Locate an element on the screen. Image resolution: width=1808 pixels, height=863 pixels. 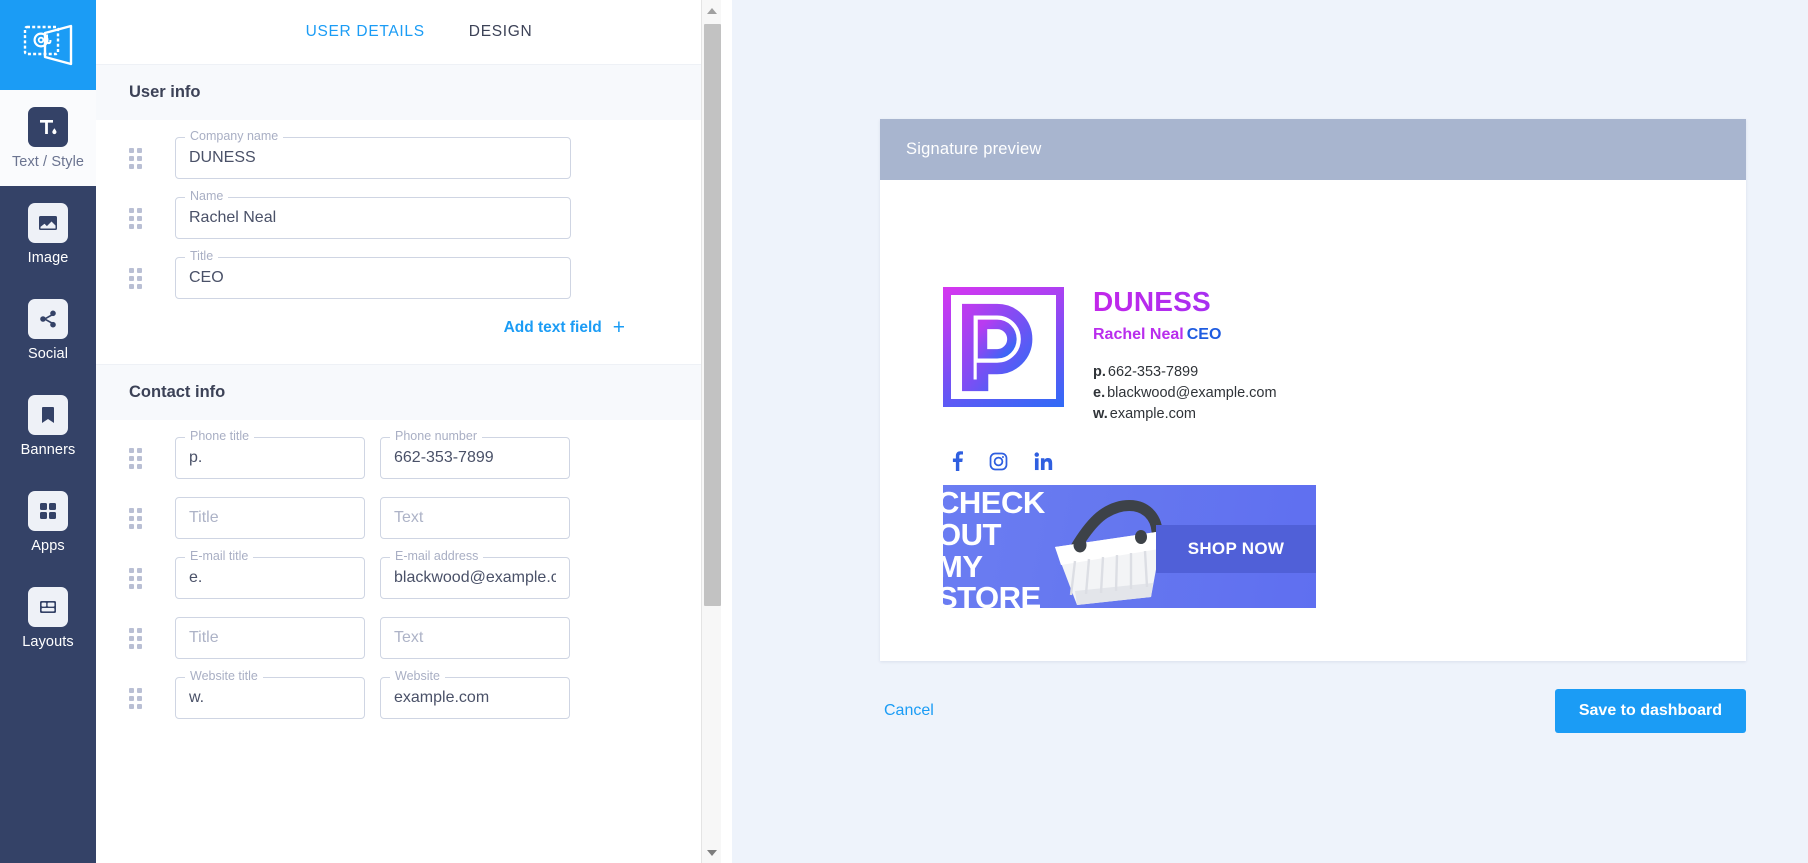
sidebar-item-apps: Apps is located at coordinates (48, 522).